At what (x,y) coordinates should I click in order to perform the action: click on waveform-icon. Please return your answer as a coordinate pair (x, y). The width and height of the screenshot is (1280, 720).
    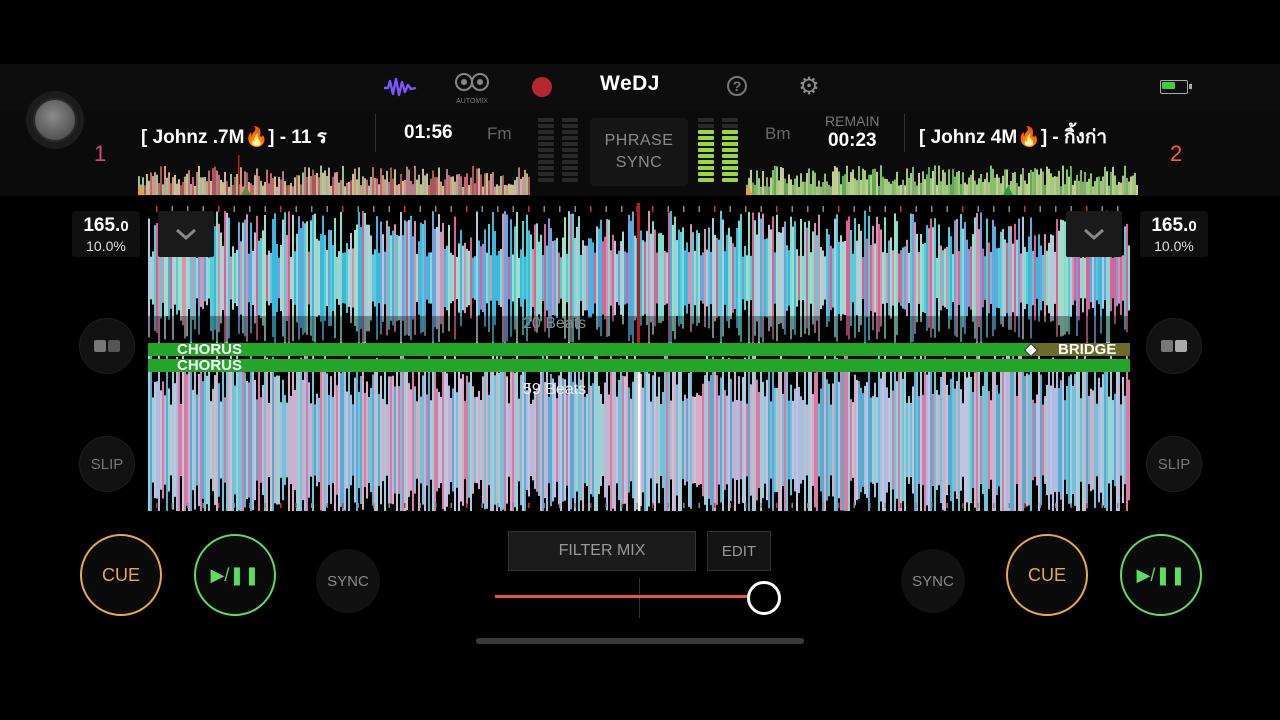
    Looking at the image, I should click on (400, 87).